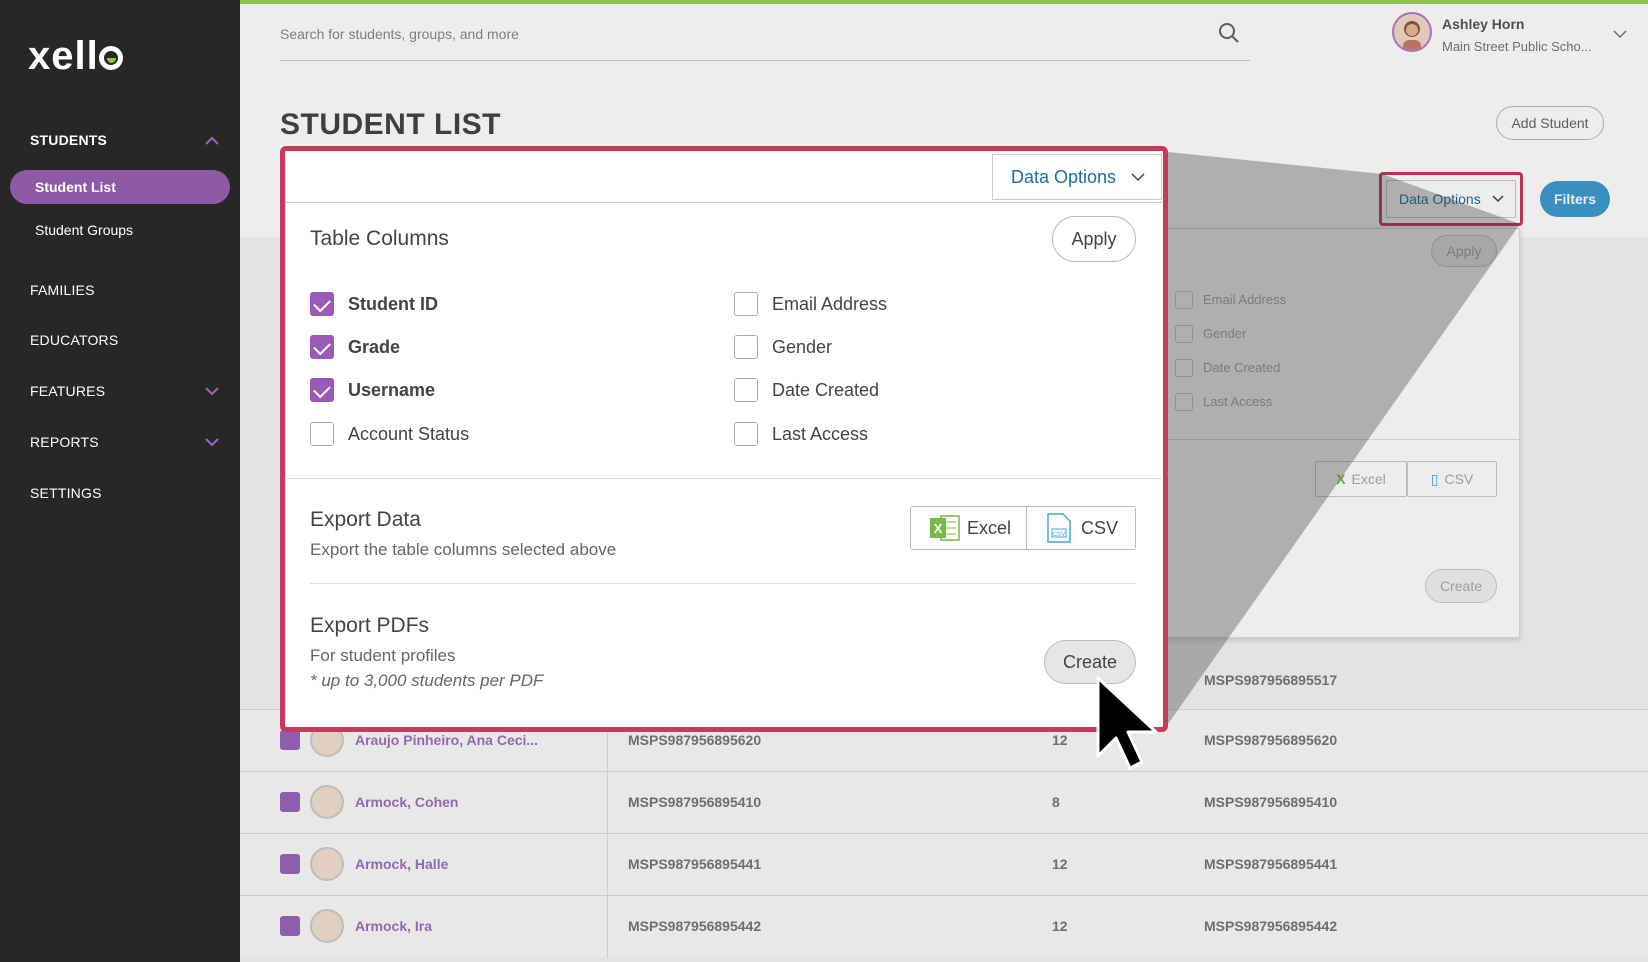 The image size is (1648, 962). I want to click on table-columns-title: Table Columns, so click(379, 238).